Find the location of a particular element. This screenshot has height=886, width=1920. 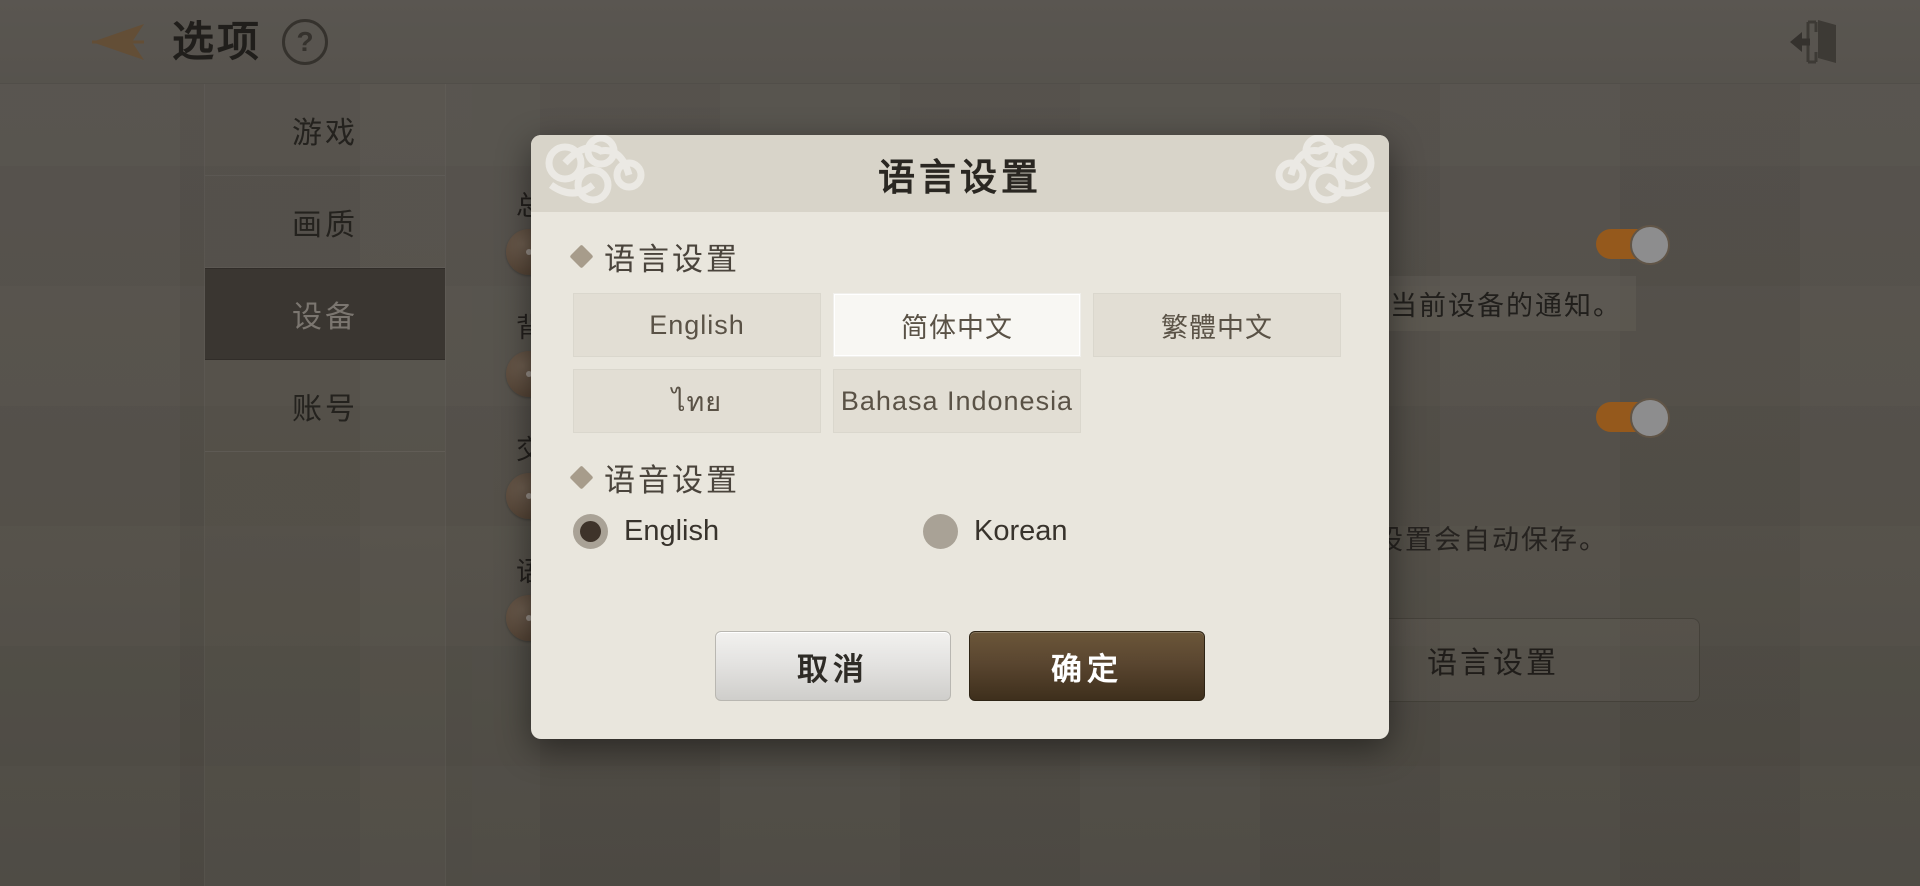

language-option-simplified-chinese: 简体中文 is located at coordinates (957, 325).